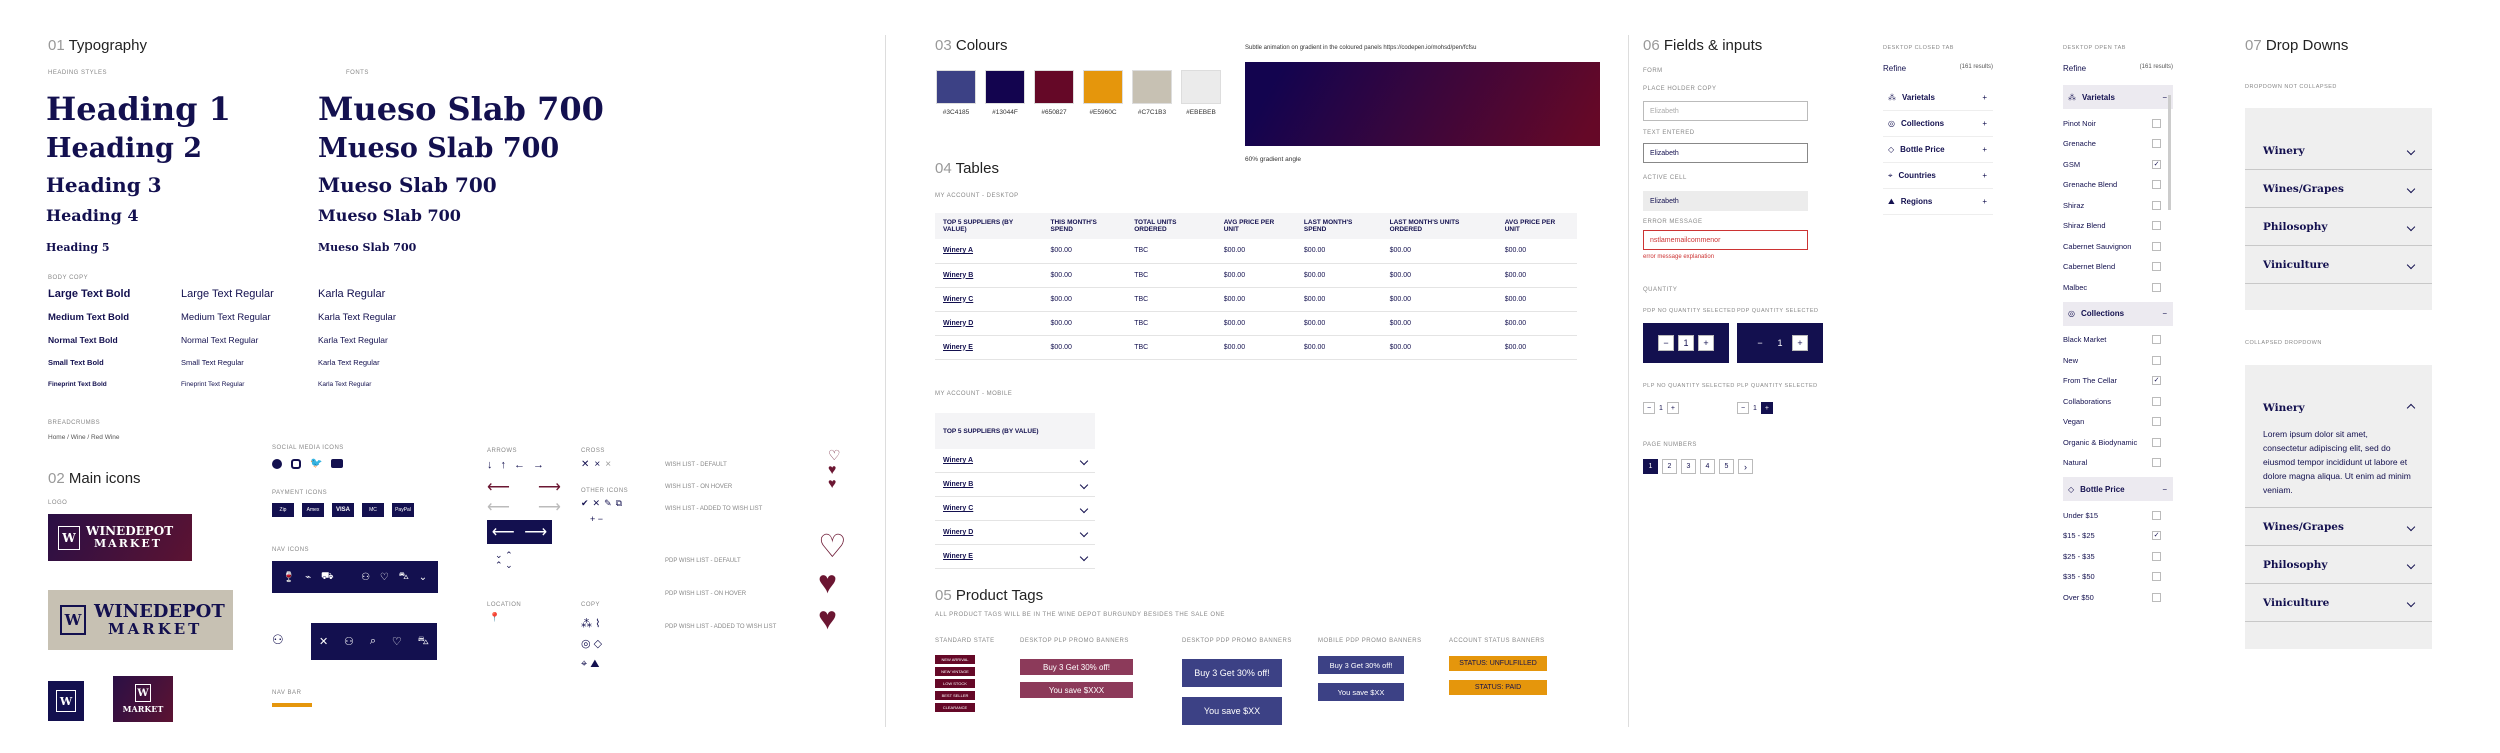 The height and width of the screenshot is (753, 2500). Describe the element at coordinates (1938, 150) in the screenshot. I see `filter-group-header: ◇ Bottle Price +` at that location.